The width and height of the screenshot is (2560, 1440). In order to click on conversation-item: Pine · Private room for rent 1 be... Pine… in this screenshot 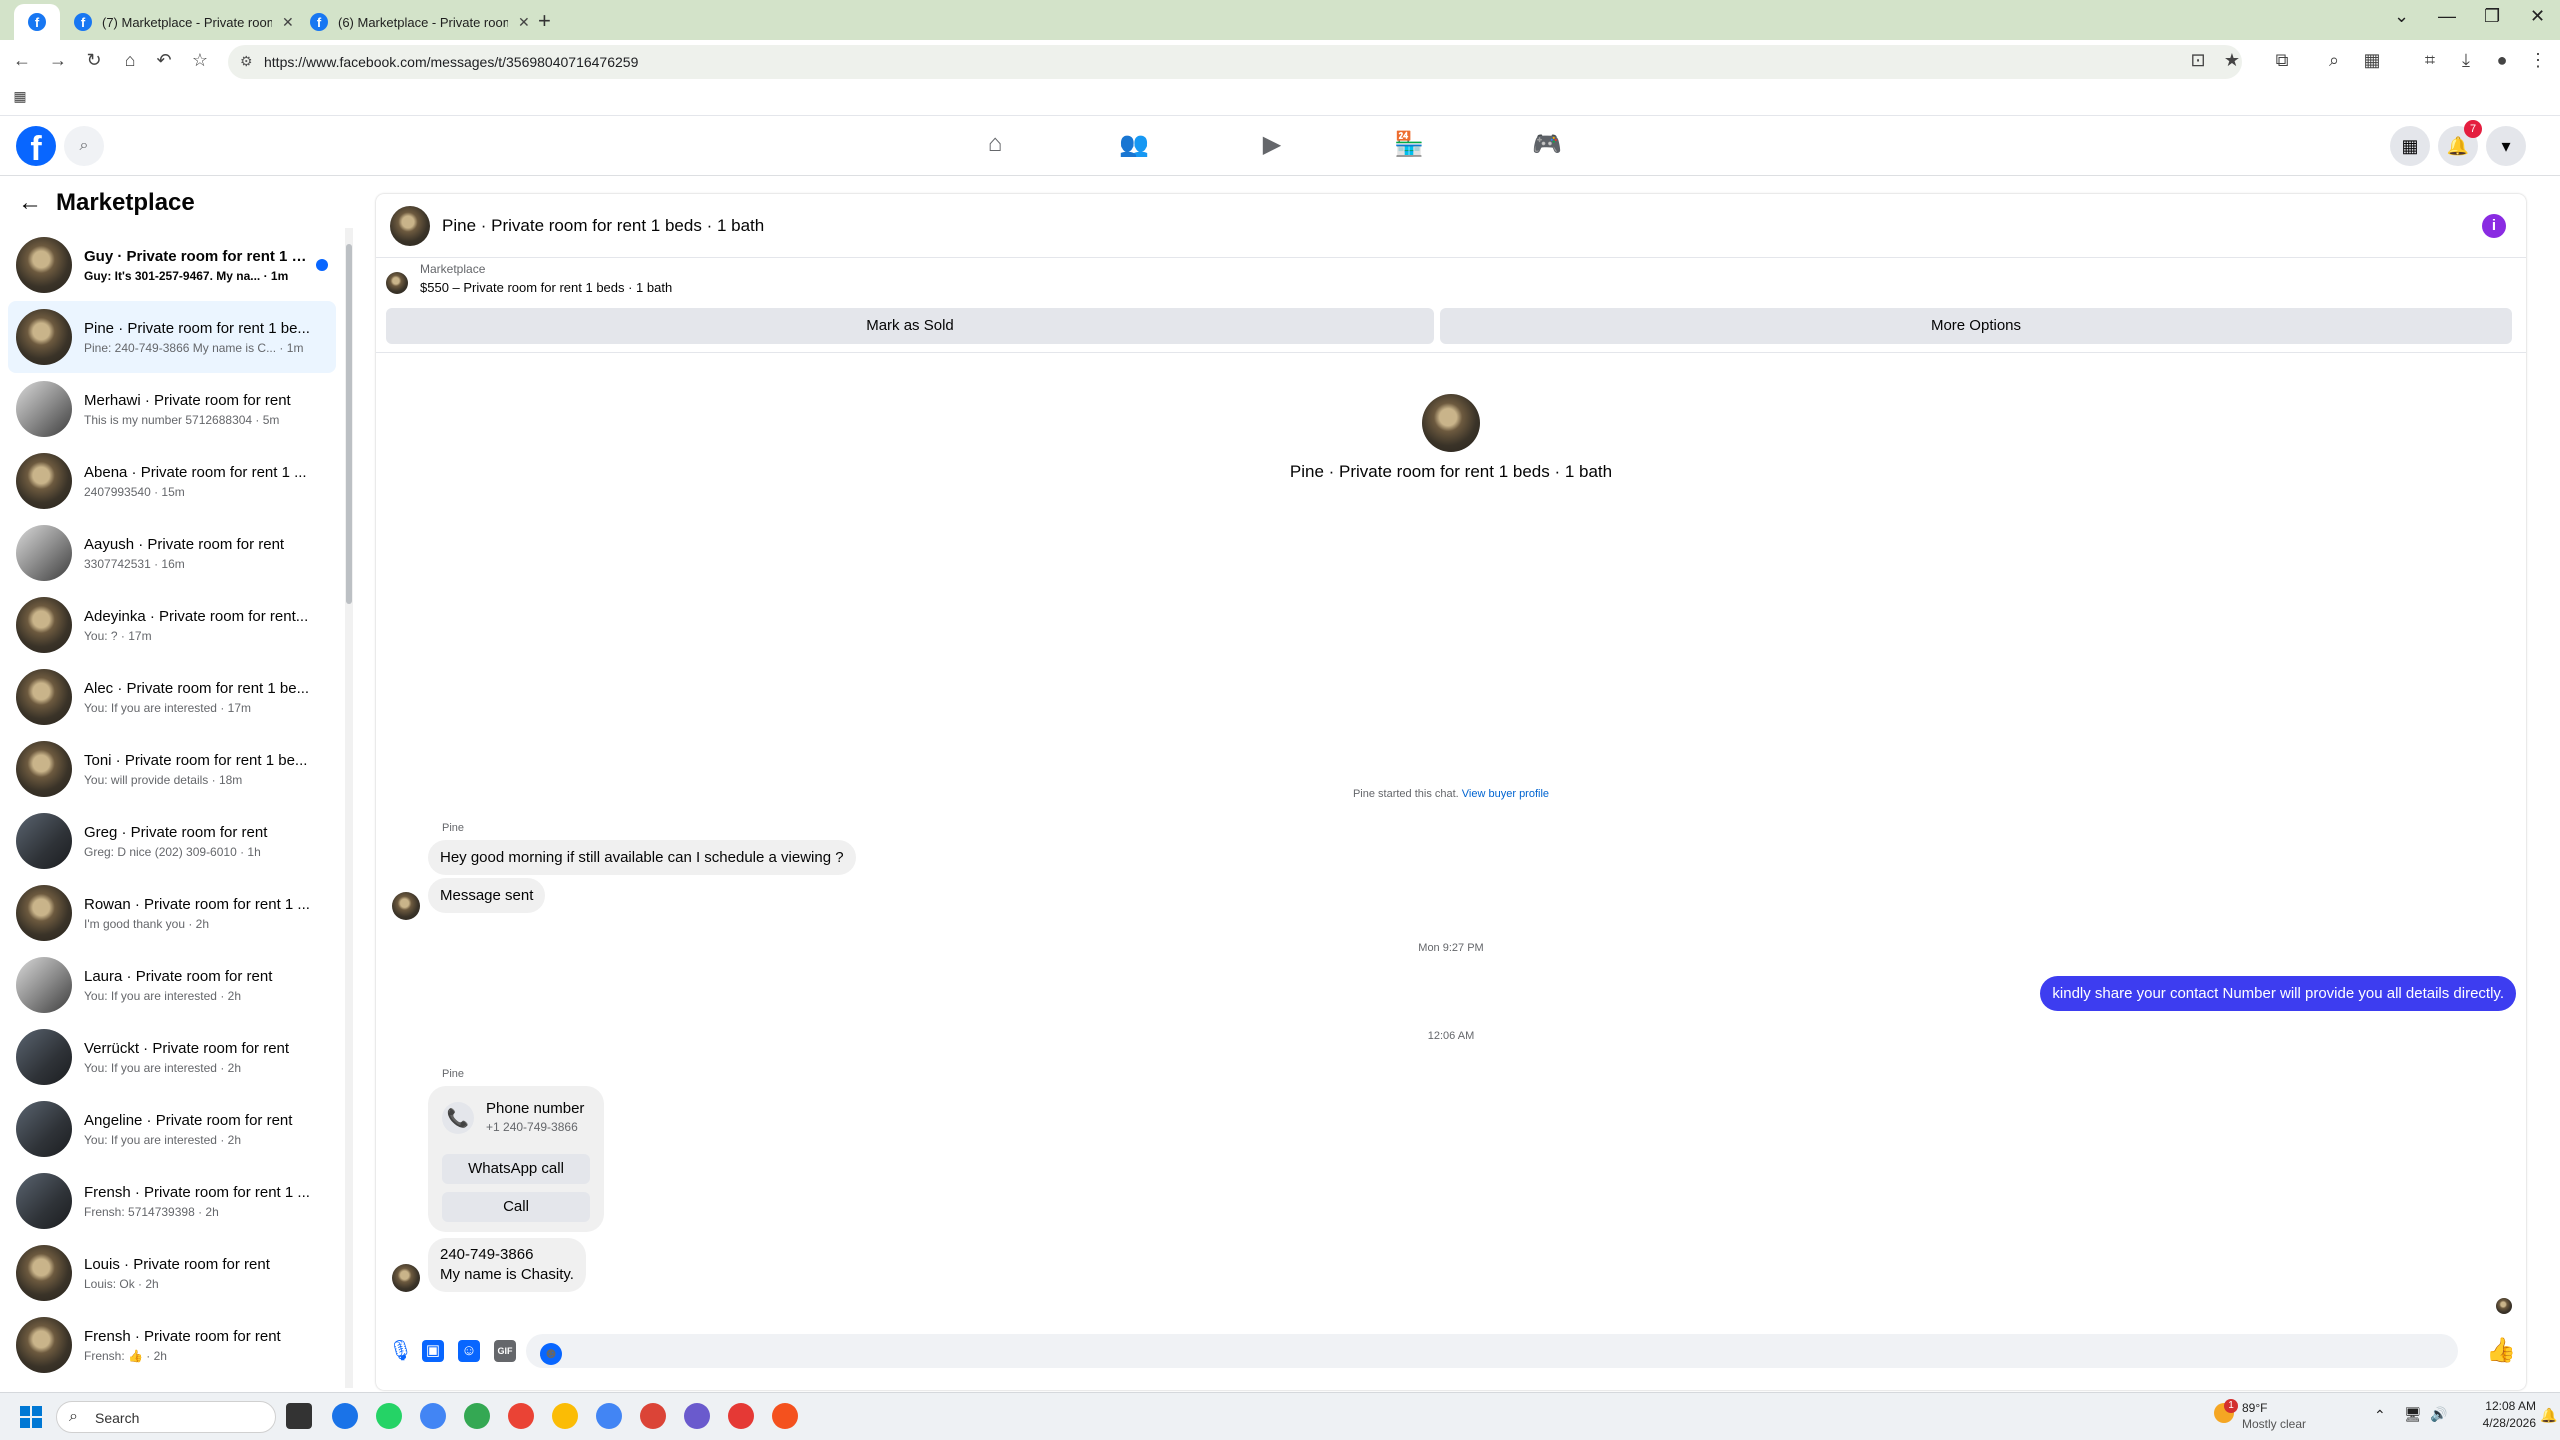, I will do `click(172, 337)`.